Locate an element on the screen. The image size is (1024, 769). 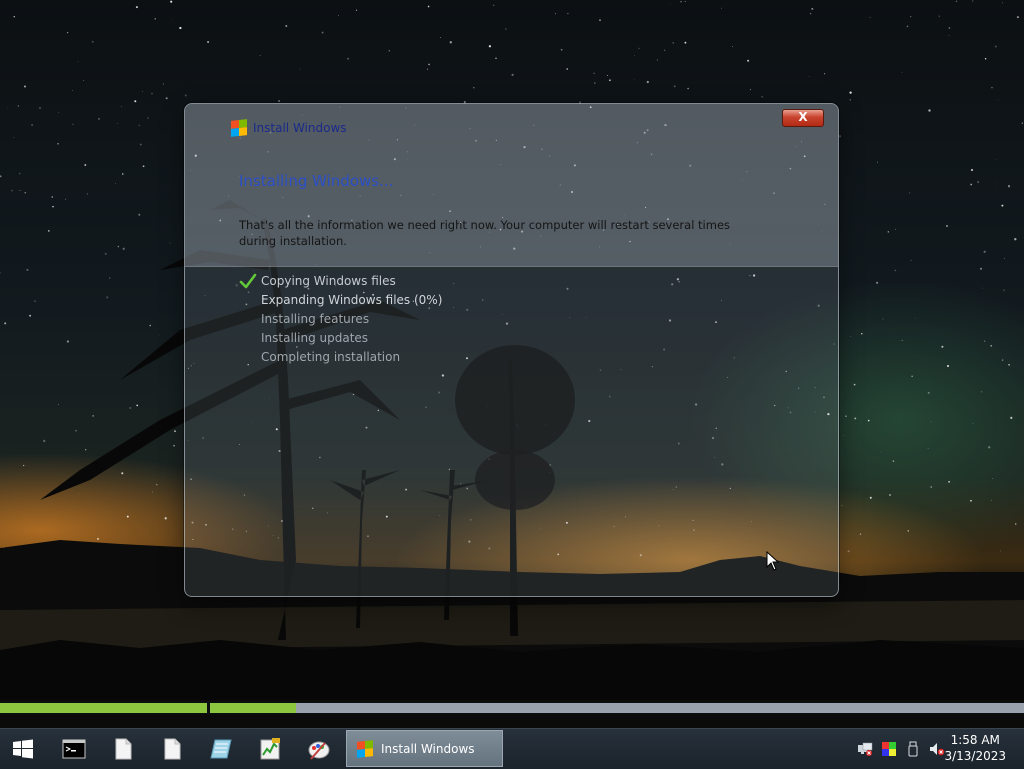
step-label: Completing installation is located at coordinates (331, 357).